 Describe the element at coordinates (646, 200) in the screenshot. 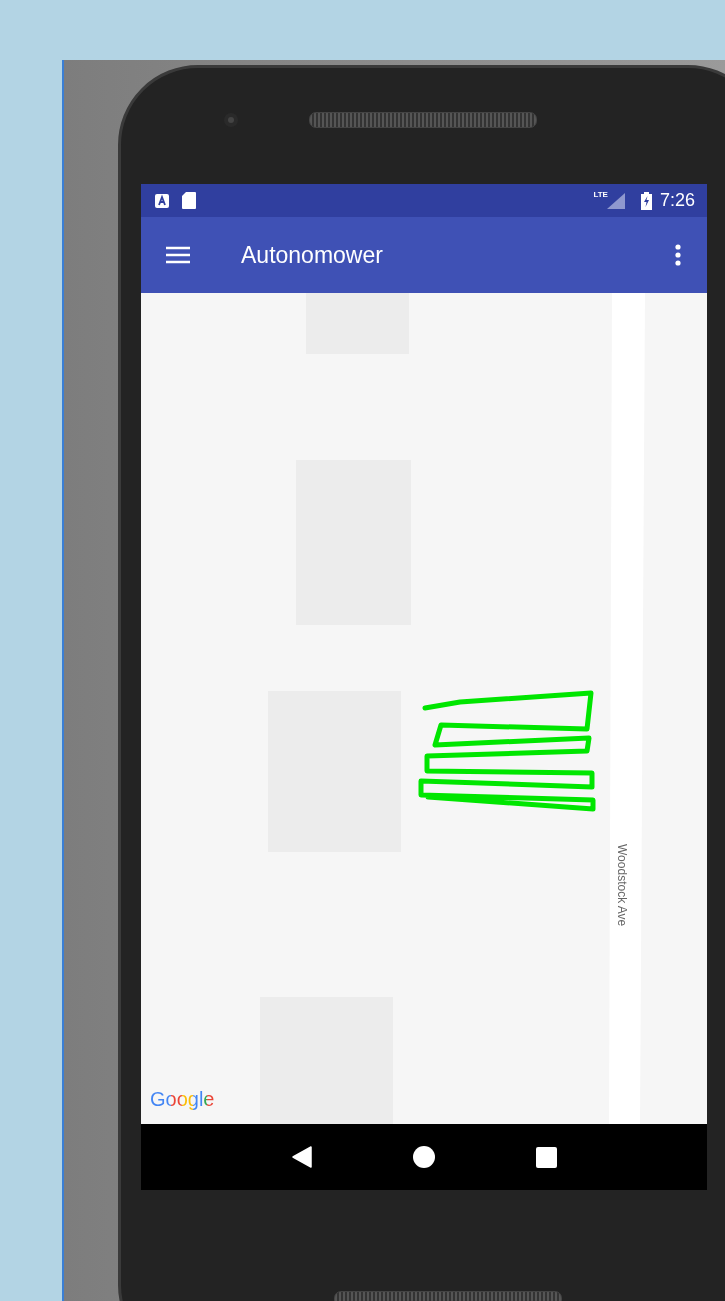

I see `battery-icon` at that location.